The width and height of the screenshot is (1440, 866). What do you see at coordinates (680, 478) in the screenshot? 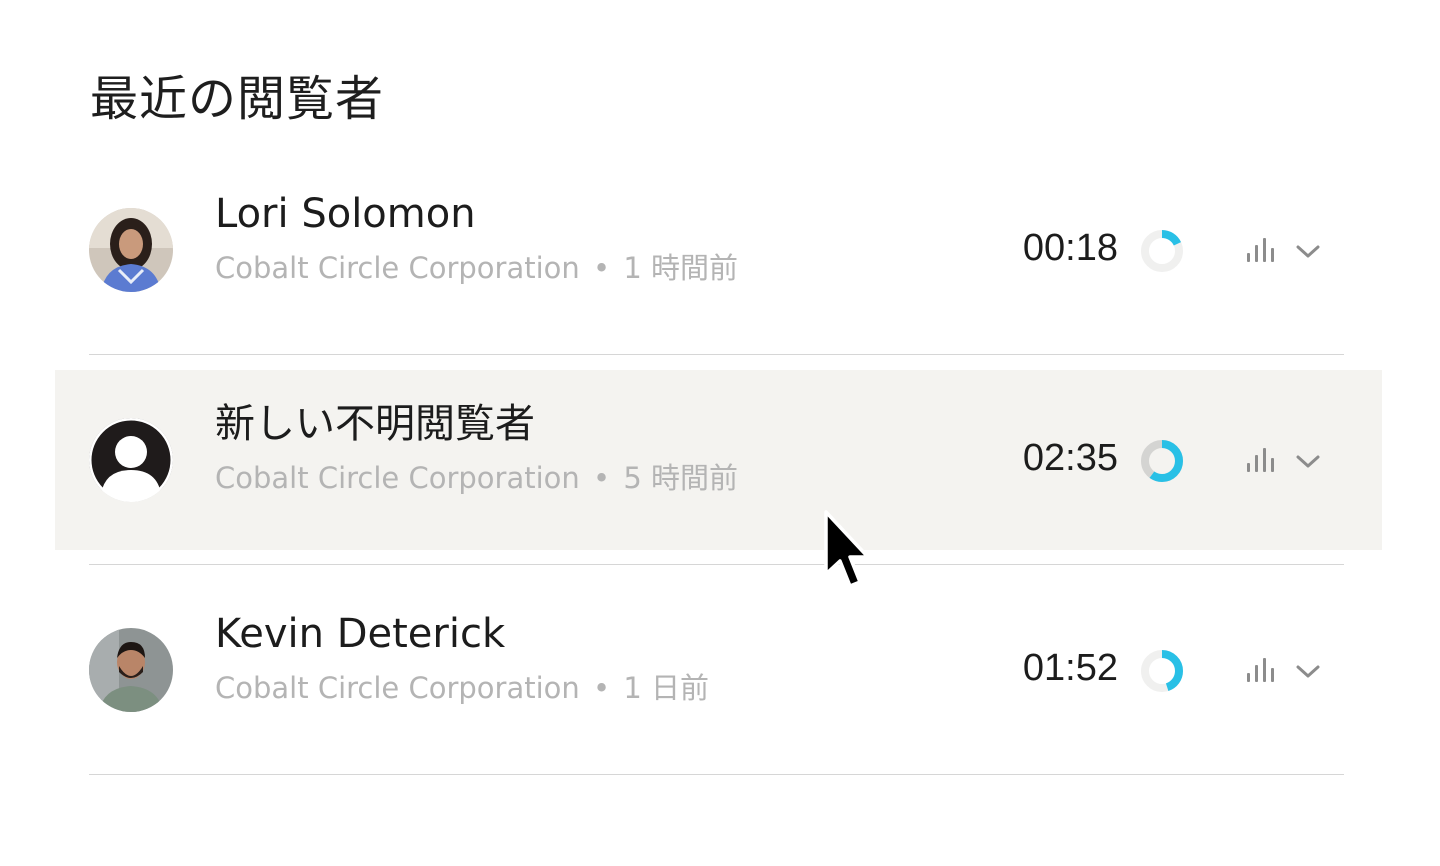
I see `viewer-time-ago: 5 時間前` at bounding box center [680, 478].